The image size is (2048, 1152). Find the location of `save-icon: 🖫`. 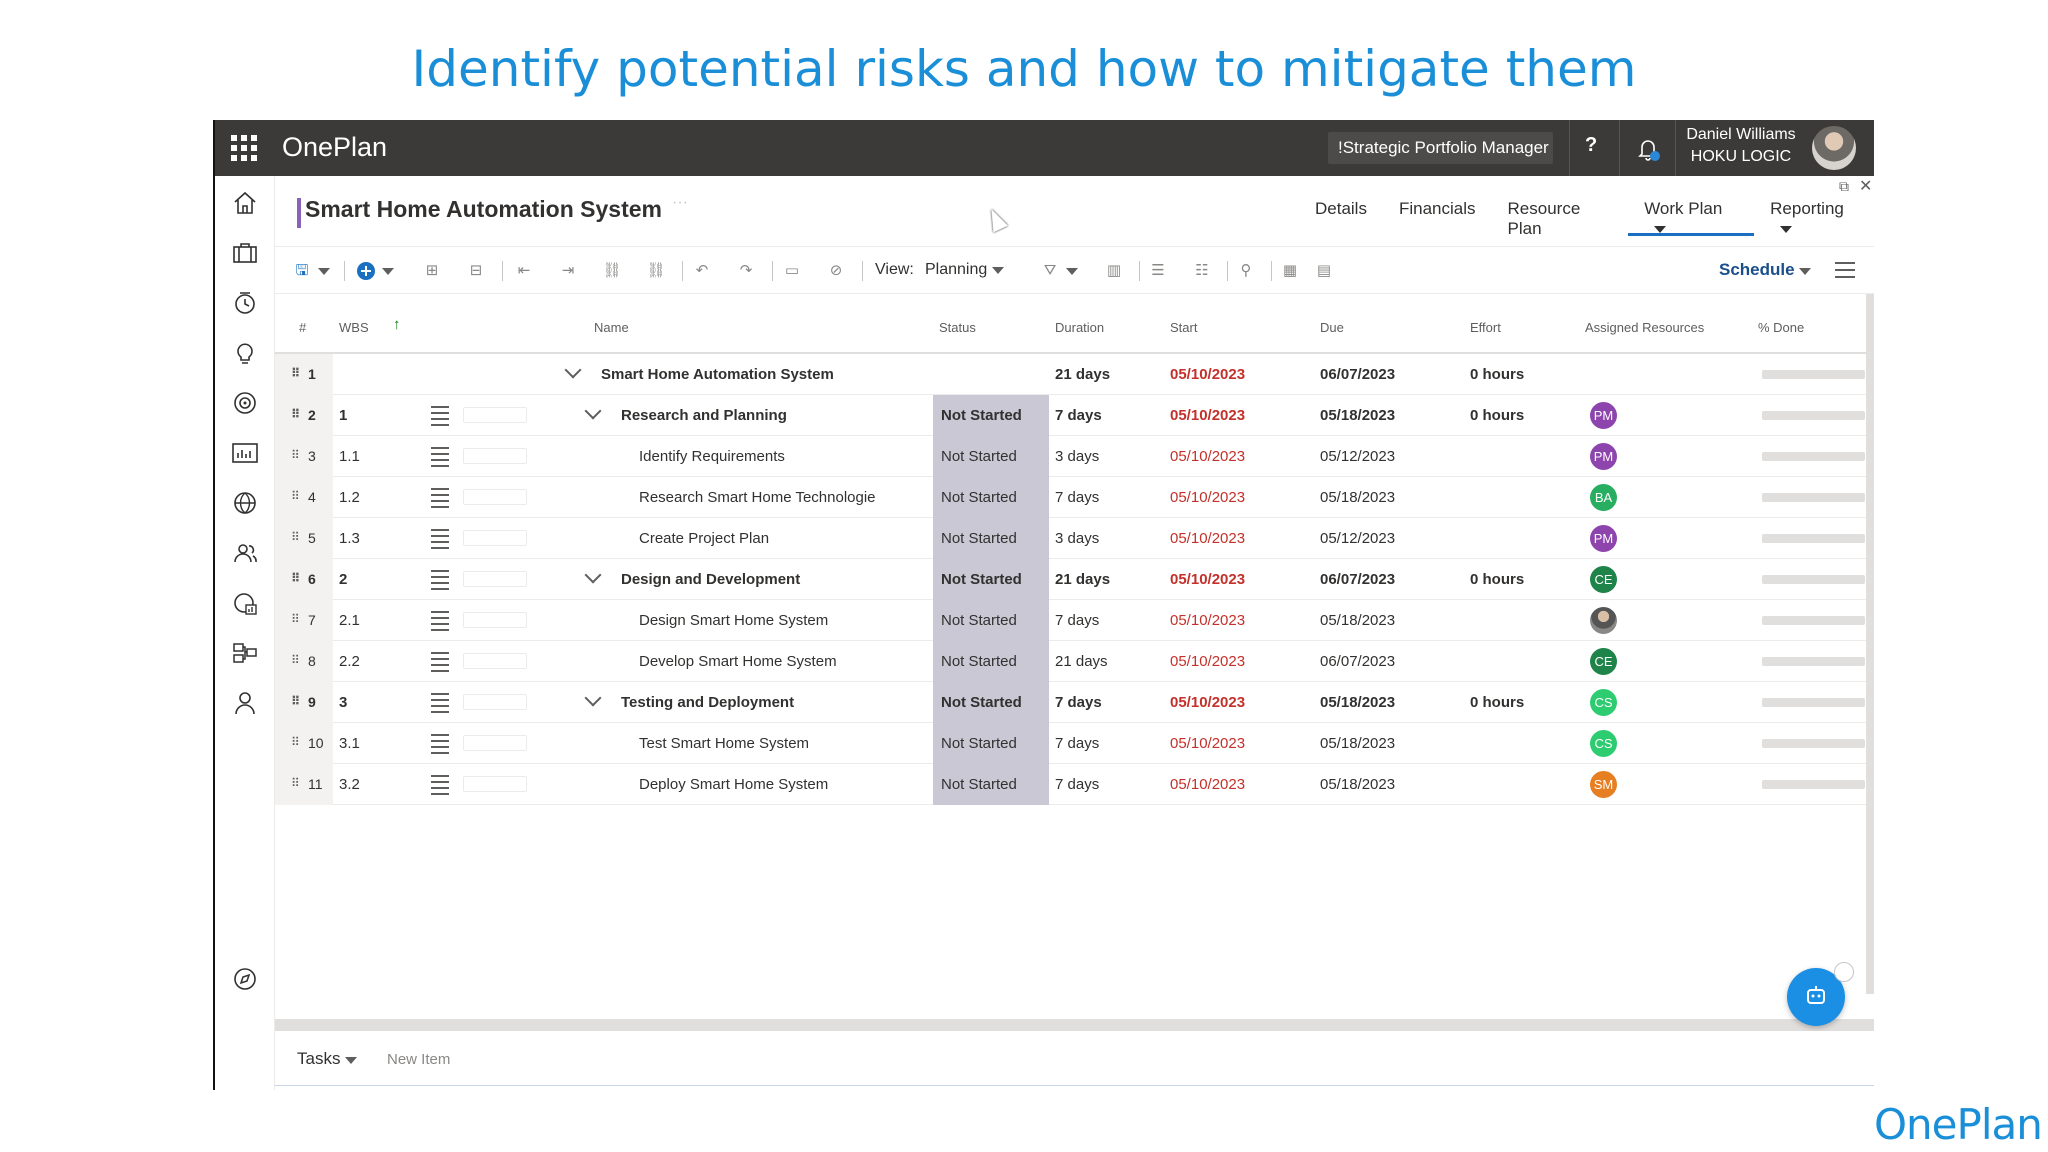

save-icon: 🖫 is located at coordinates (302, 271).